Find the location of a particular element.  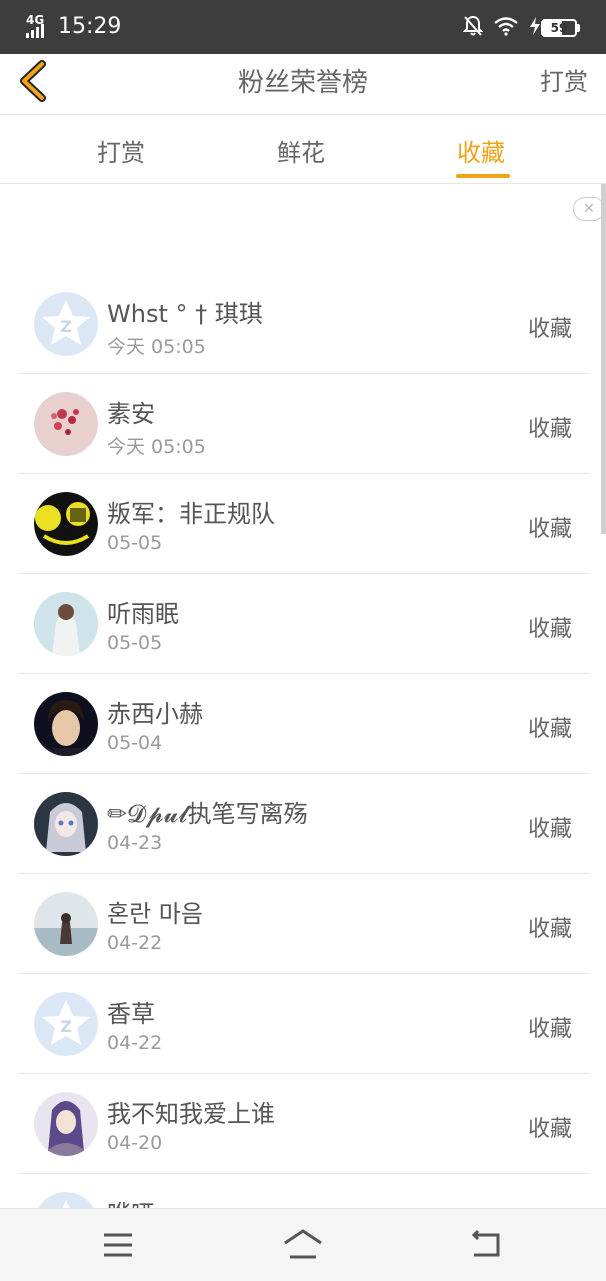

list-item: 素安 今天 05:05 收藏 is located at coordinates (303, 424).